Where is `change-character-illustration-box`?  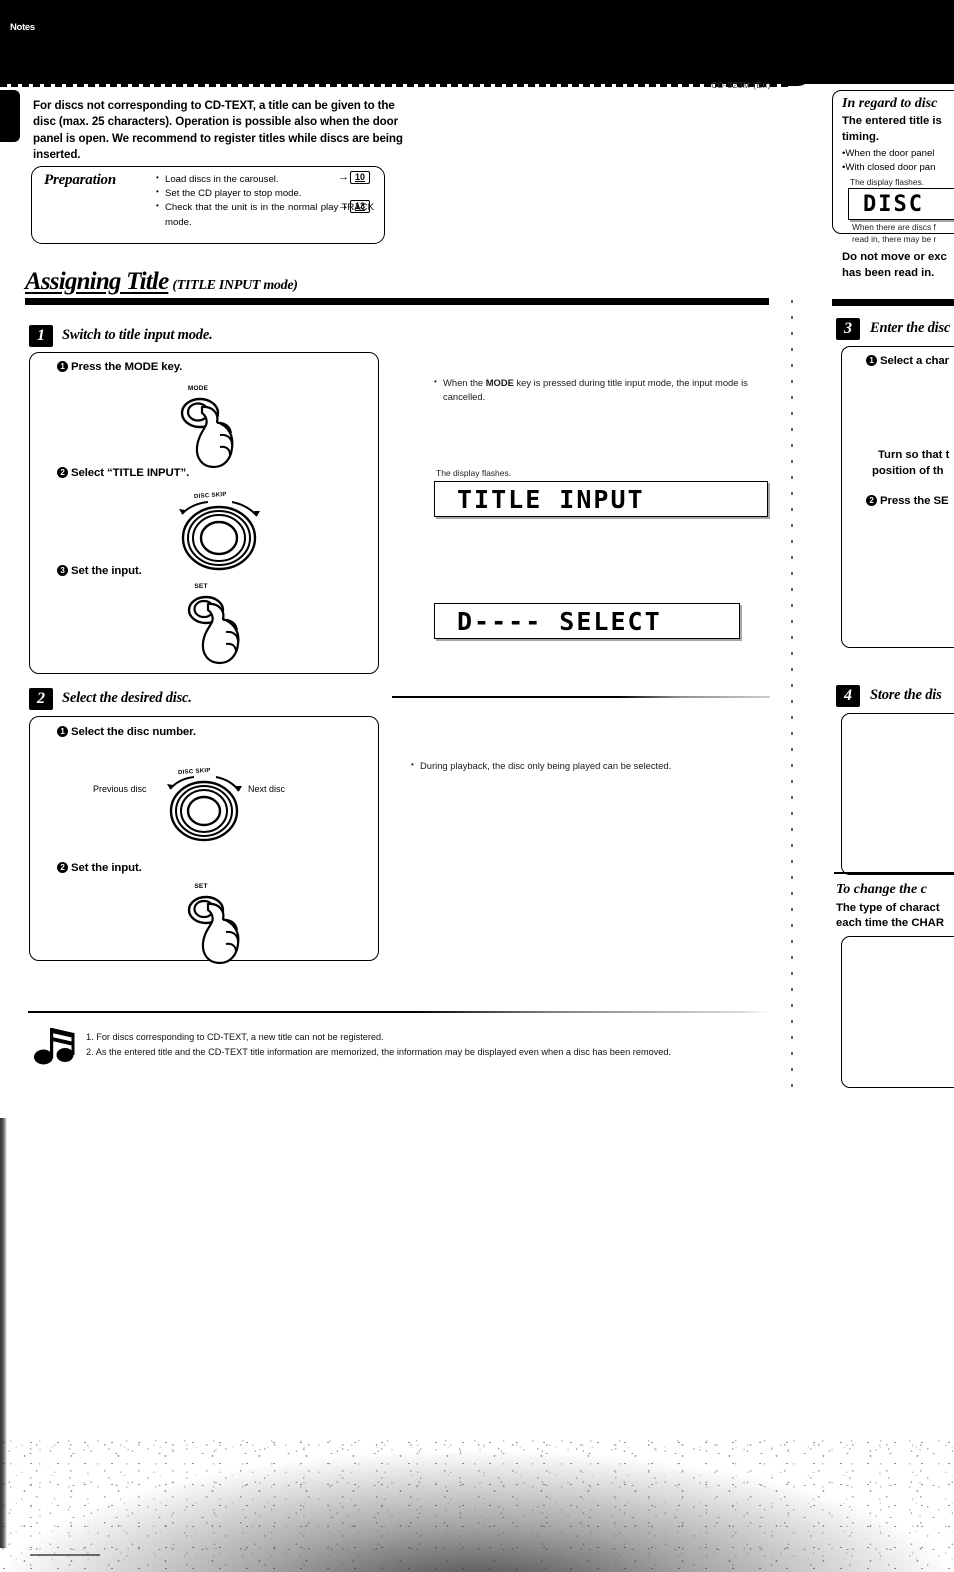
change-character-illustration-box is located at coordinates (897, 1012).